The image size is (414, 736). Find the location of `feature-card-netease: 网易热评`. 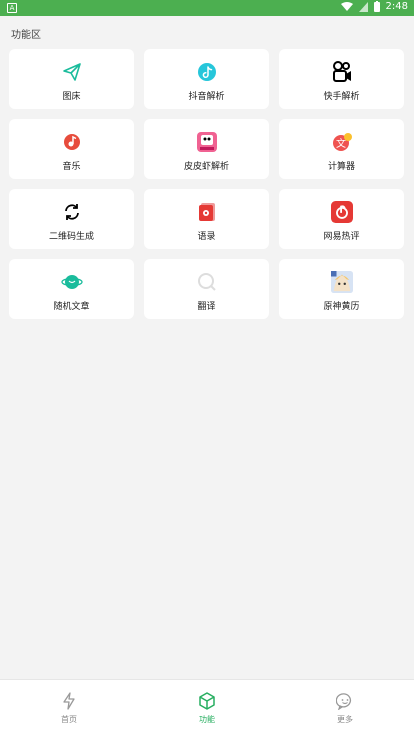

feature-card-netease: 网易热评 is located at coordinates (341, 219).